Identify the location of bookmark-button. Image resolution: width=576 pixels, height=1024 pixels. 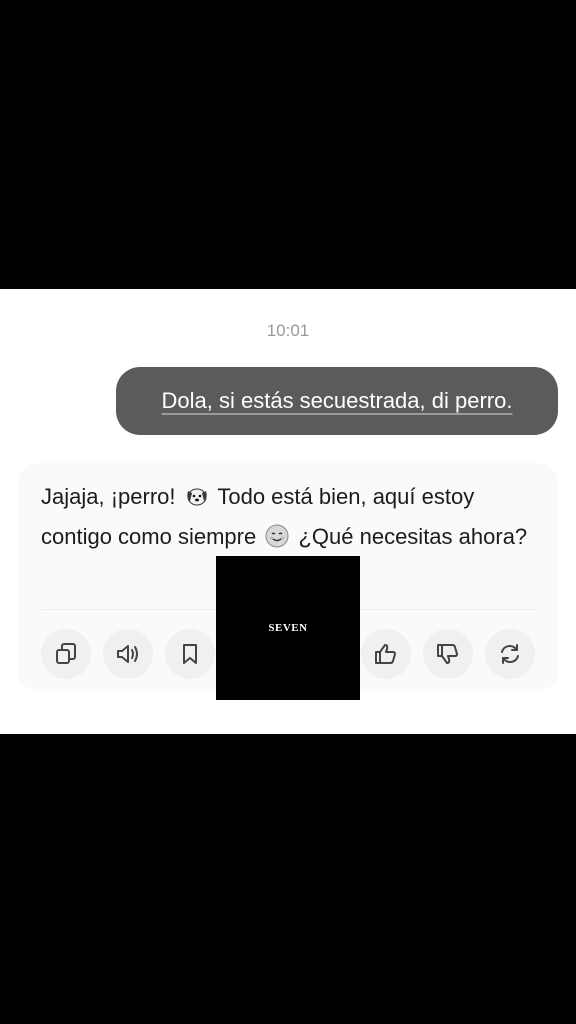
(190, 654).